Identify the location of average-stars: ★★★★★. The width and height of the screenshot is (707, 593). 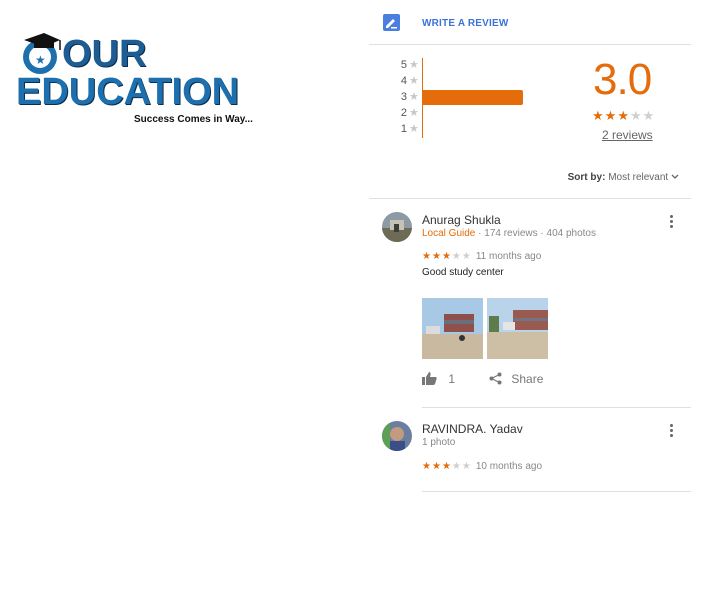
(623, 116).